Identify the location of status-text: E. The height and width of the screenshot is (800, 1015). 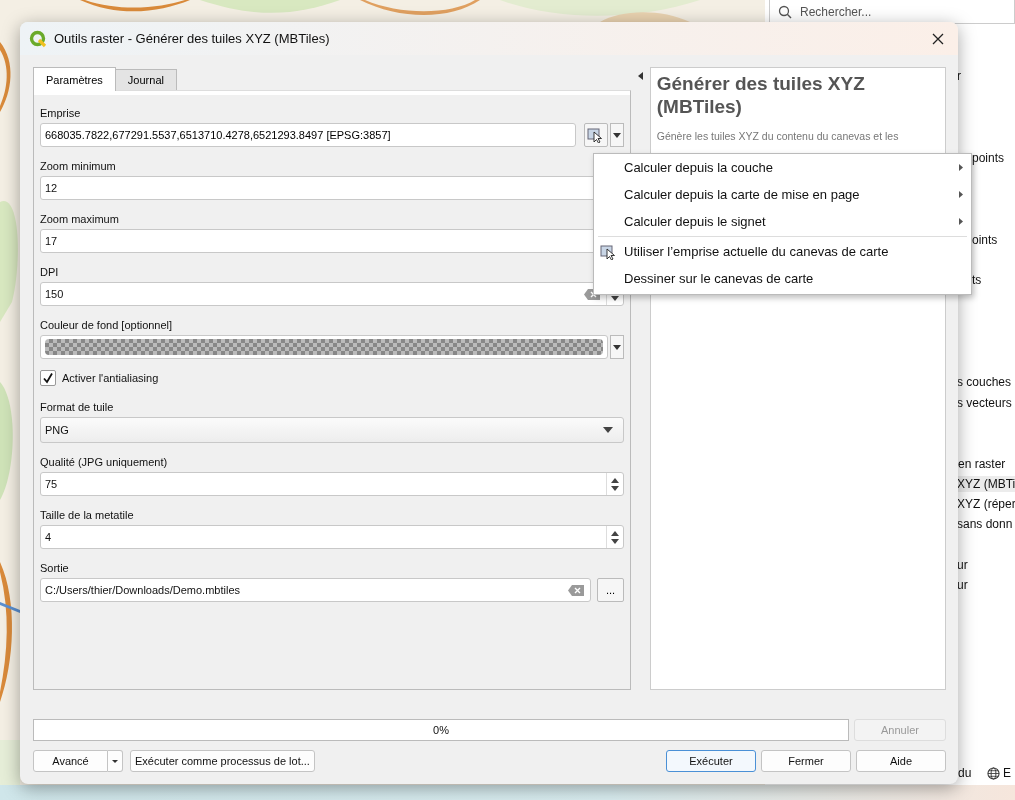
(1007, 773).